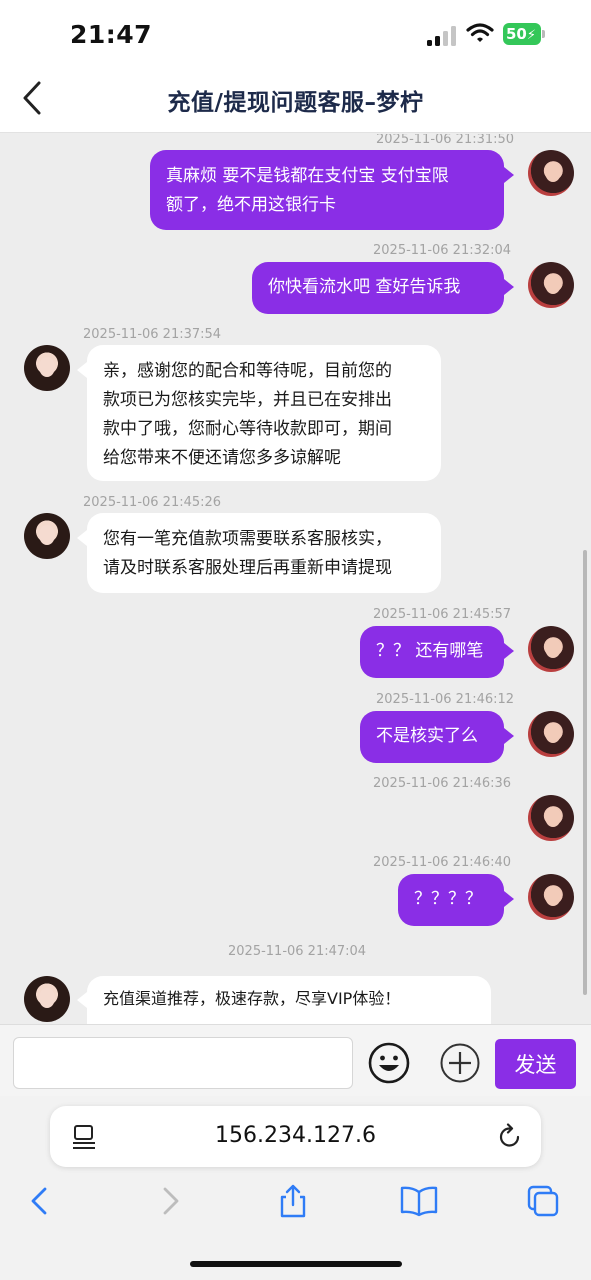 This screenshot has width=591, height=1280. I want to click on message-timestamp: 2025-11-06 21:46:36, so click(442, 783).